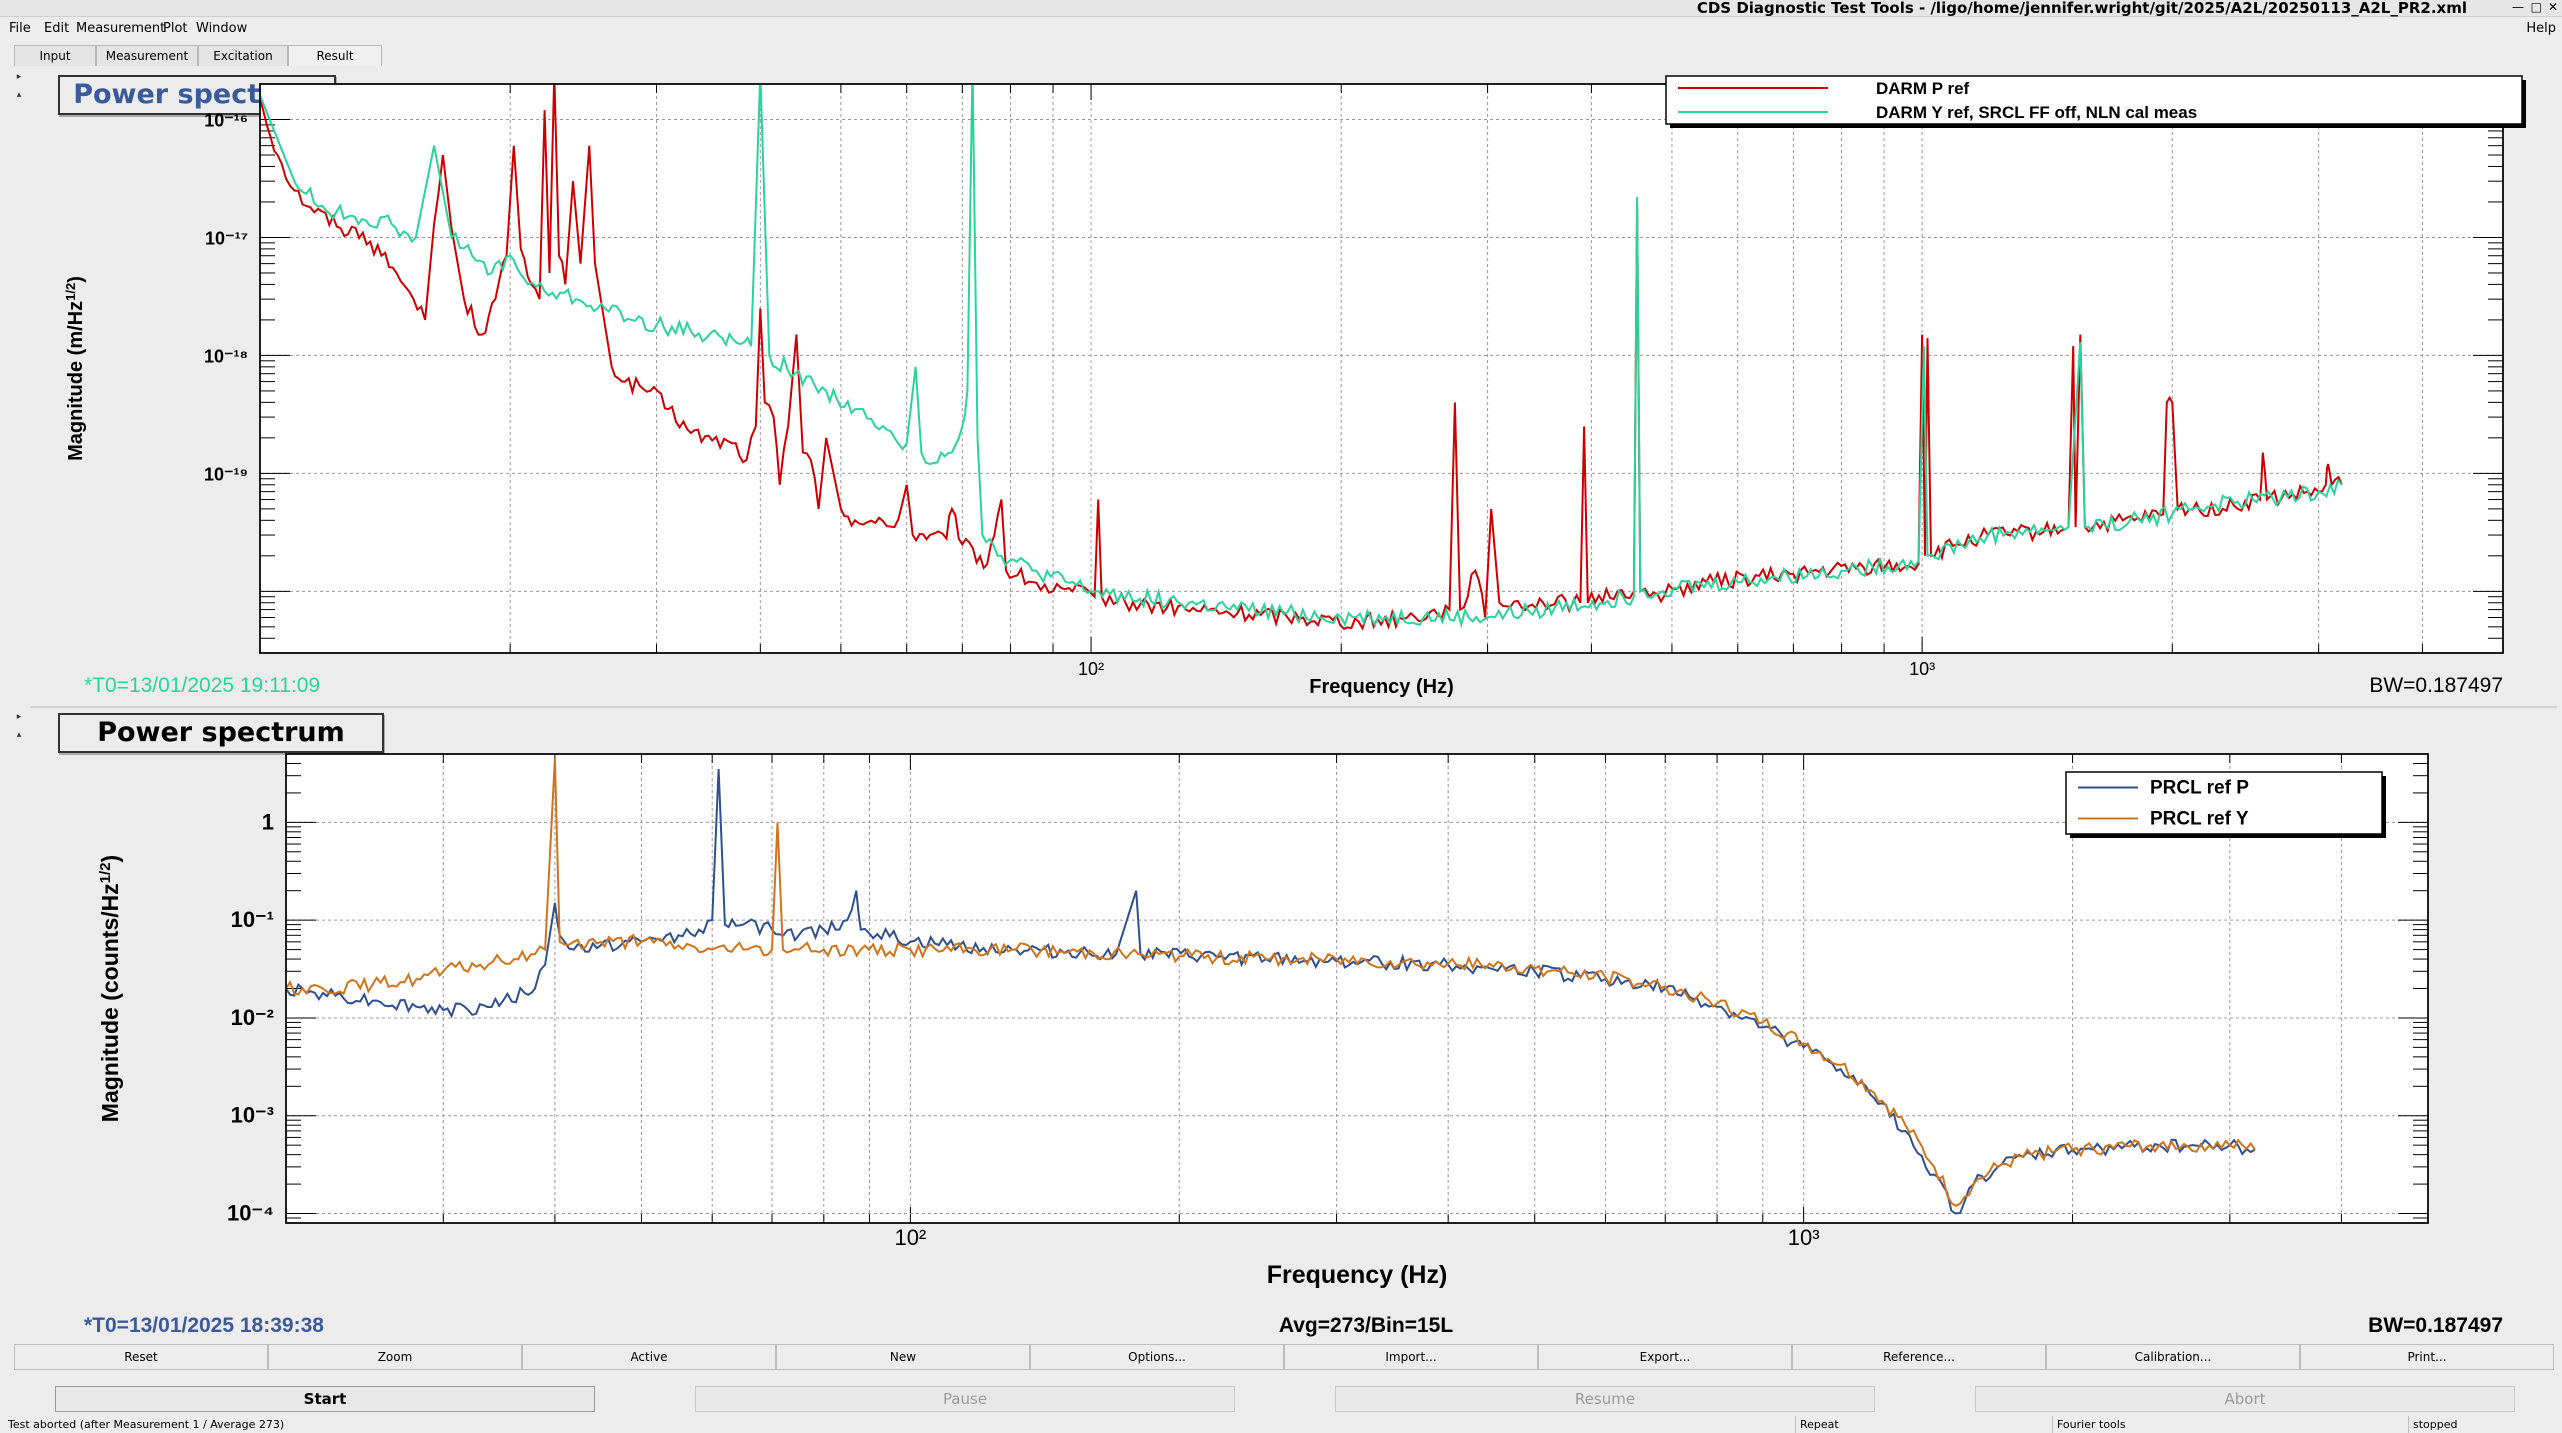  What do you see at coordinates (335, 55) in the screenshot?
I see `tab-result: Result` at bounding box center [335, 55].